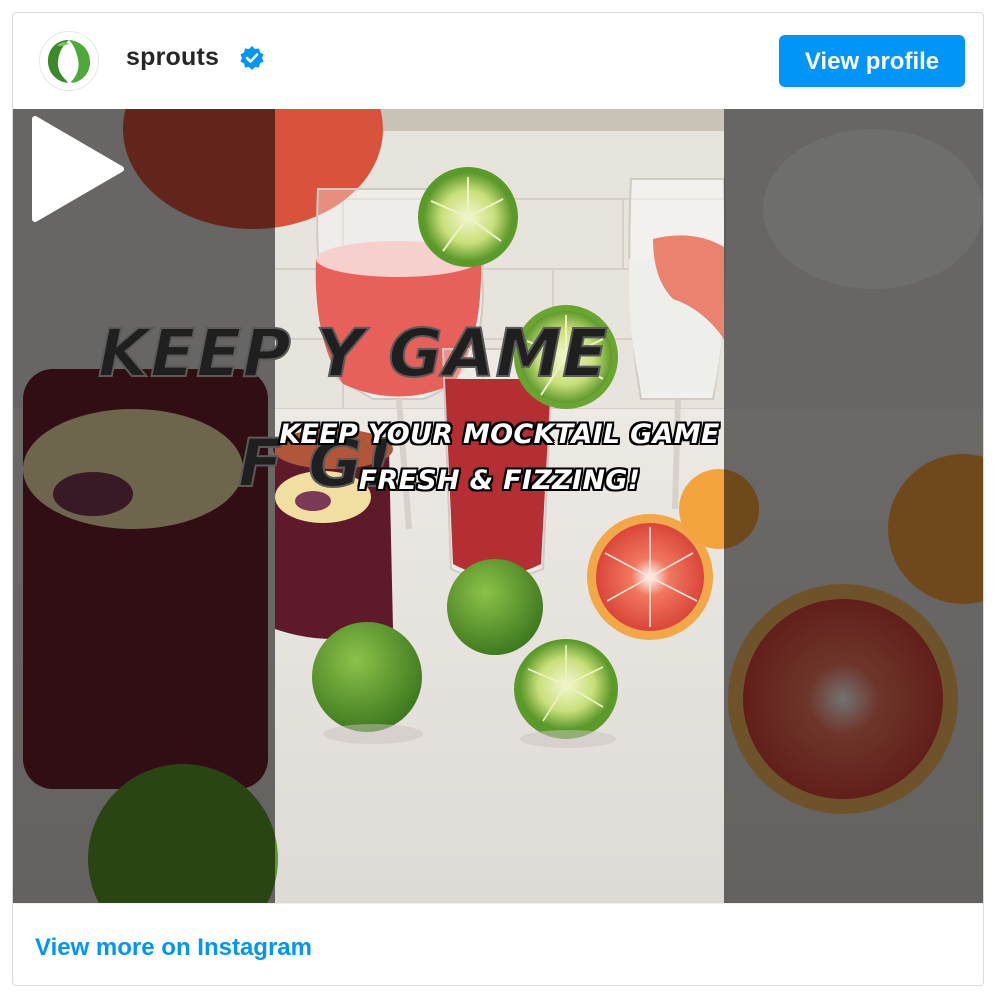  Describe the element at coordinates (498, 944) in the screenshot. I see `post-footer: View more on Instagram` at that location.